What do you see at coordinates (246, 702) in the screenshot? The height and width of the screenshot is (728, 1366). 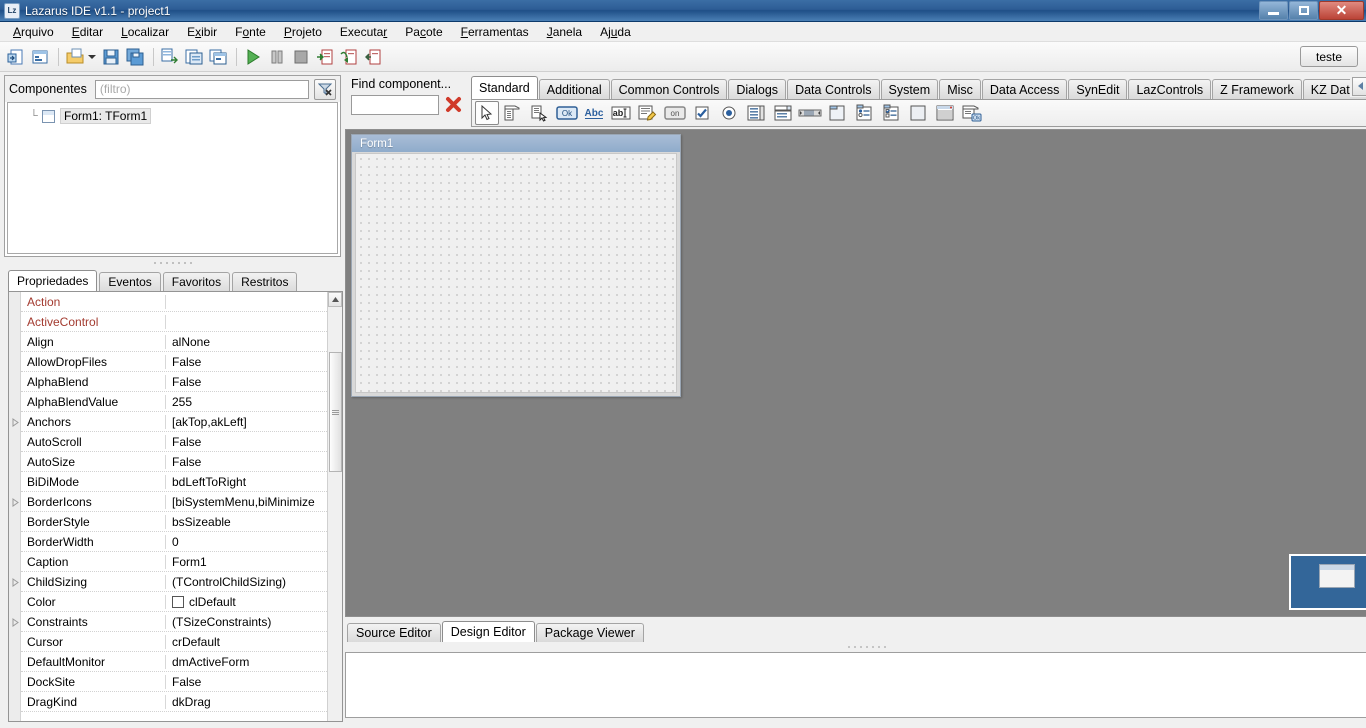 I see `property-value: dkDrag` at bounding box center [246, 702].